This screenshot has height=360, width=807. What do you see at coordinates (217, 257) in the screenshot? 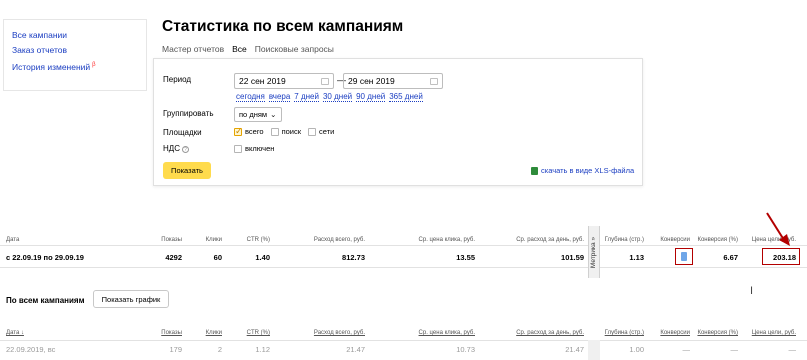
I see `summary-clicks: 60` at bounding box center [217, 257].